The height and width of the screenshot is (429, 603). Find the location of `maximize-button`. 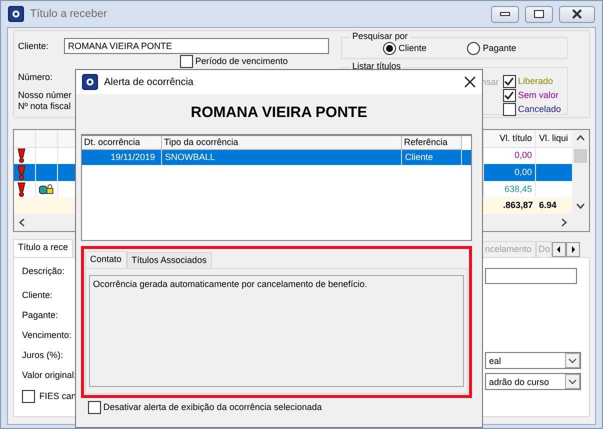

maximize-button is located at coordinates (539, 14).